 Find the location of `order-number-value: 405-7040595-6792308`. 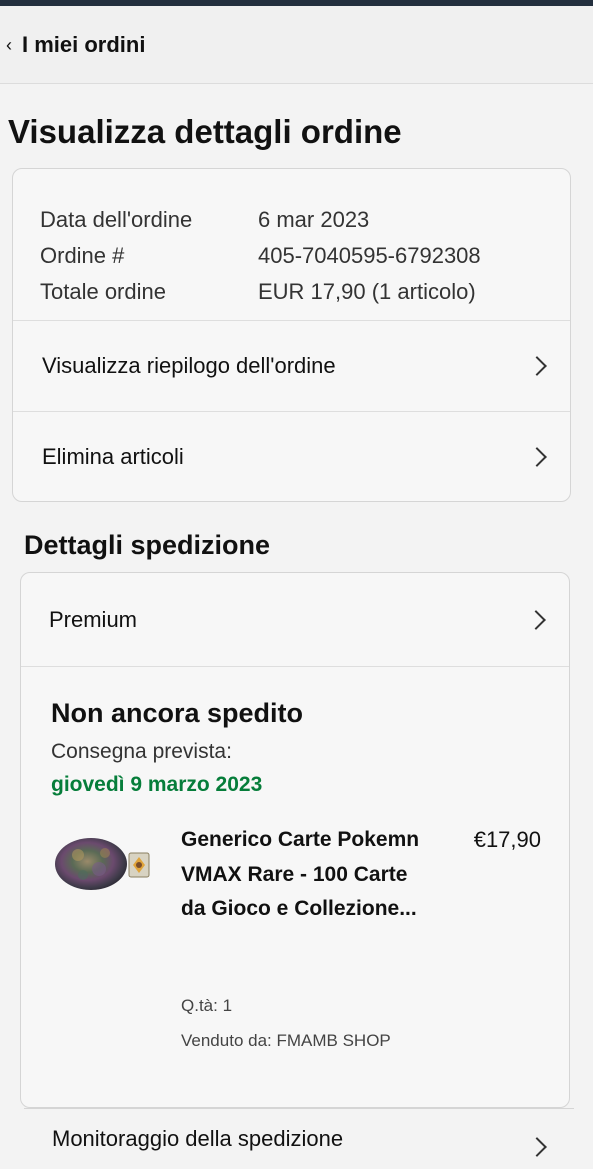

order-number-value: 405-7040595-6792308 is located at coordinates (369, 255).